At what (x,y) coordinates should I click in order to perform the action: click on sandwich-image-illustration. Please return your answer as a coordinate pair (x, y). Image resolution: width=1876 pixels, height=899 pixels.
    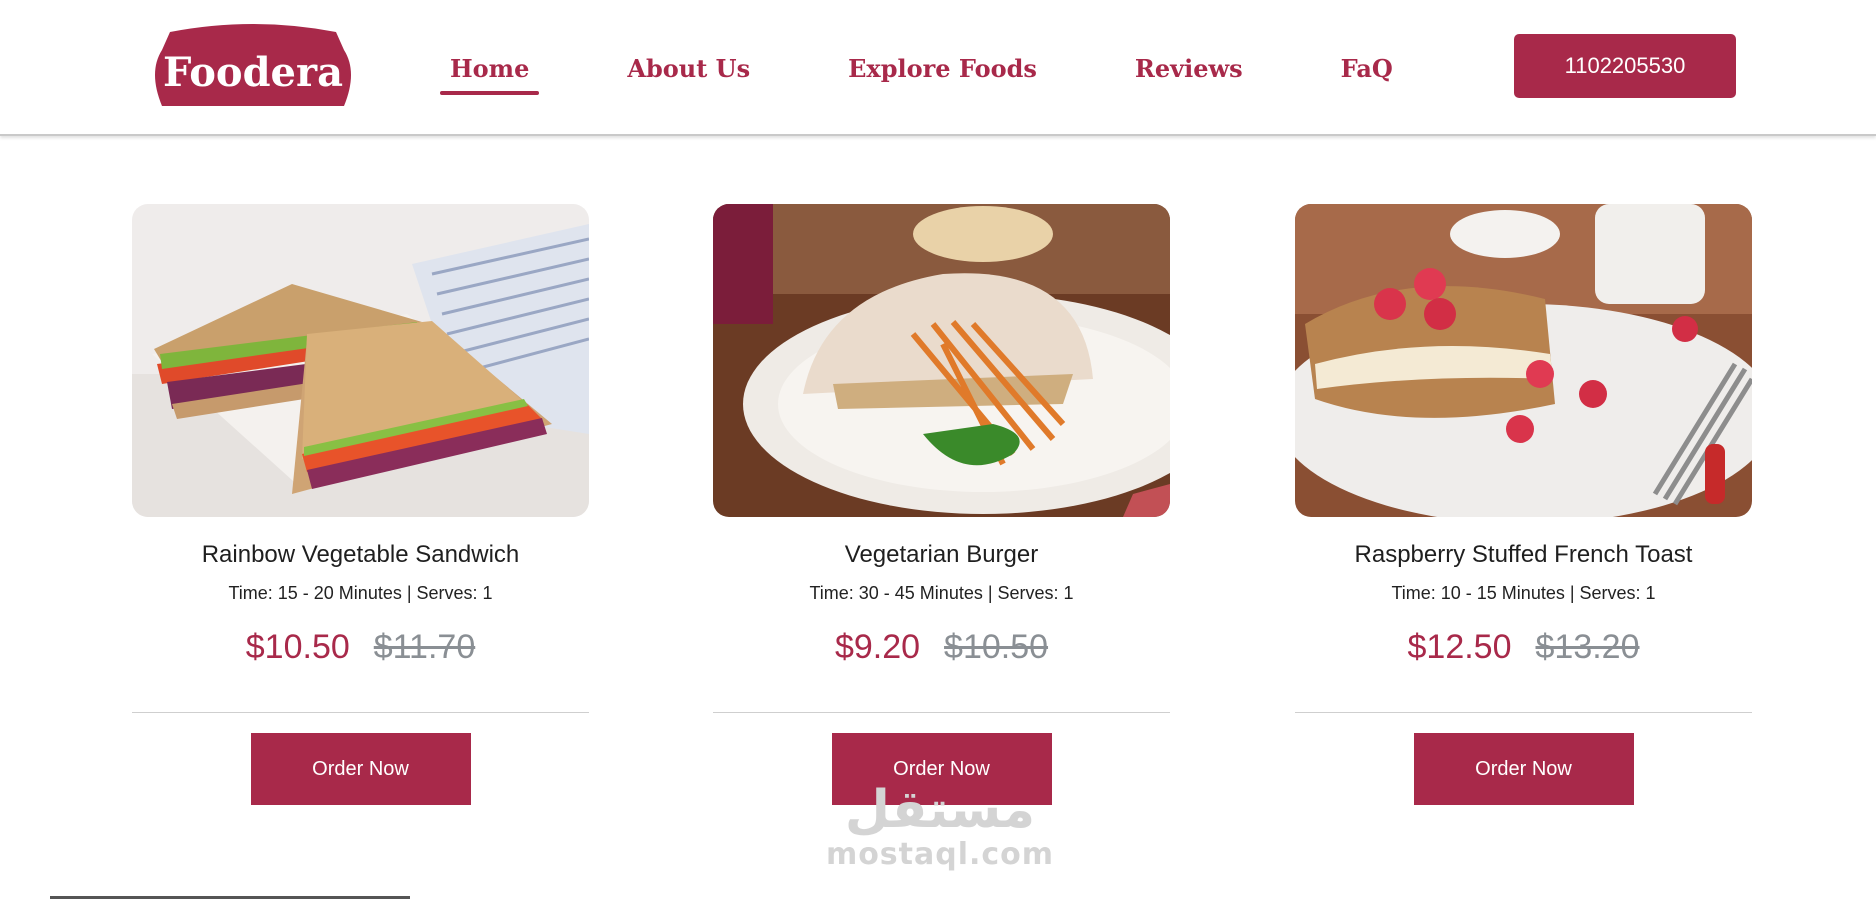
    Looking at the image, I should click on (360, 360).